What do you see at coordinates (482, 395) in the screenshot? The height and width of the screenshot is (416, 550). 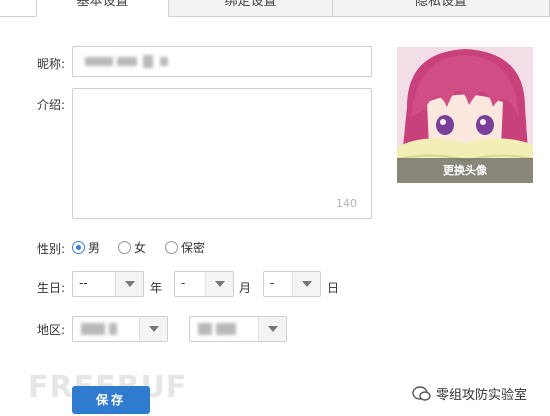 I see `watermark-text: 零组攻防实验室` at bounding box center [482, 395].